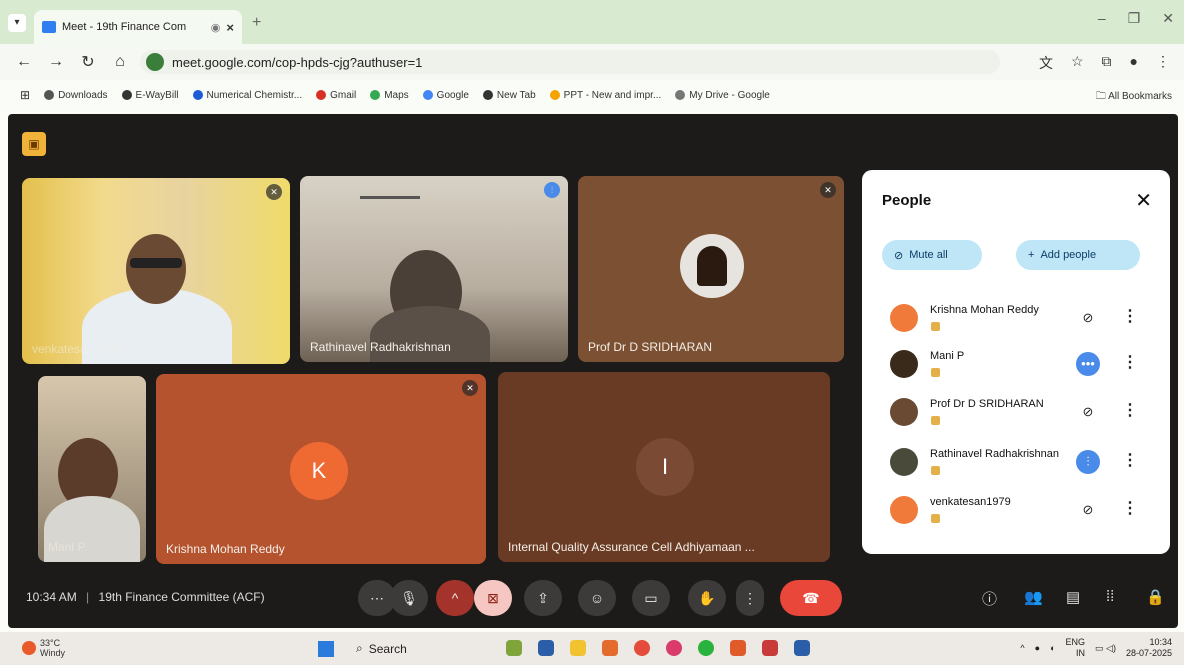 This screenshot has width=1184, height=665. What do you see at coordinates (381, 648) in the screenshot?
I see `taskbar-search: ⌕ Search` at bounding box center [381, 648].